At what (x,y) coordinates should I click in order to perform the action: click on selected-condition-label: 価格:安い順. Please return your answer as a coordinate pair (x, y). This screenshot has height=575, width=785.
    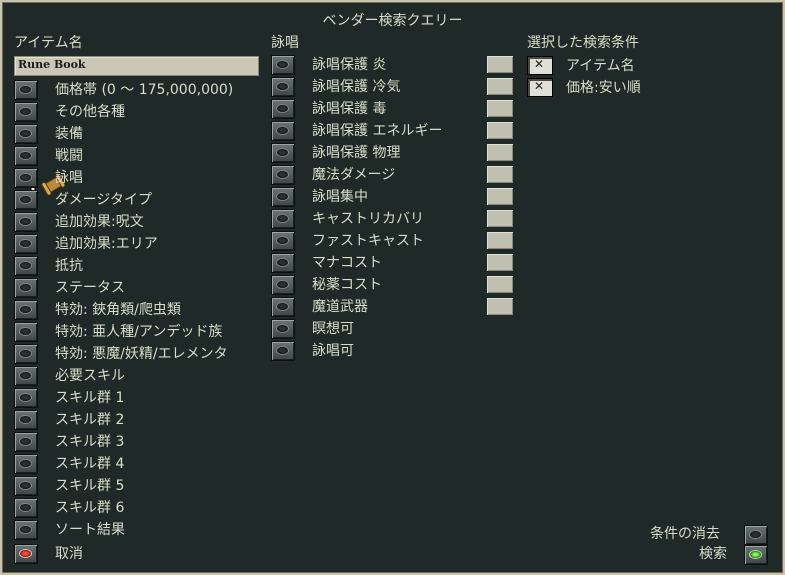
    Looking at the image, I should click on (603, 88).